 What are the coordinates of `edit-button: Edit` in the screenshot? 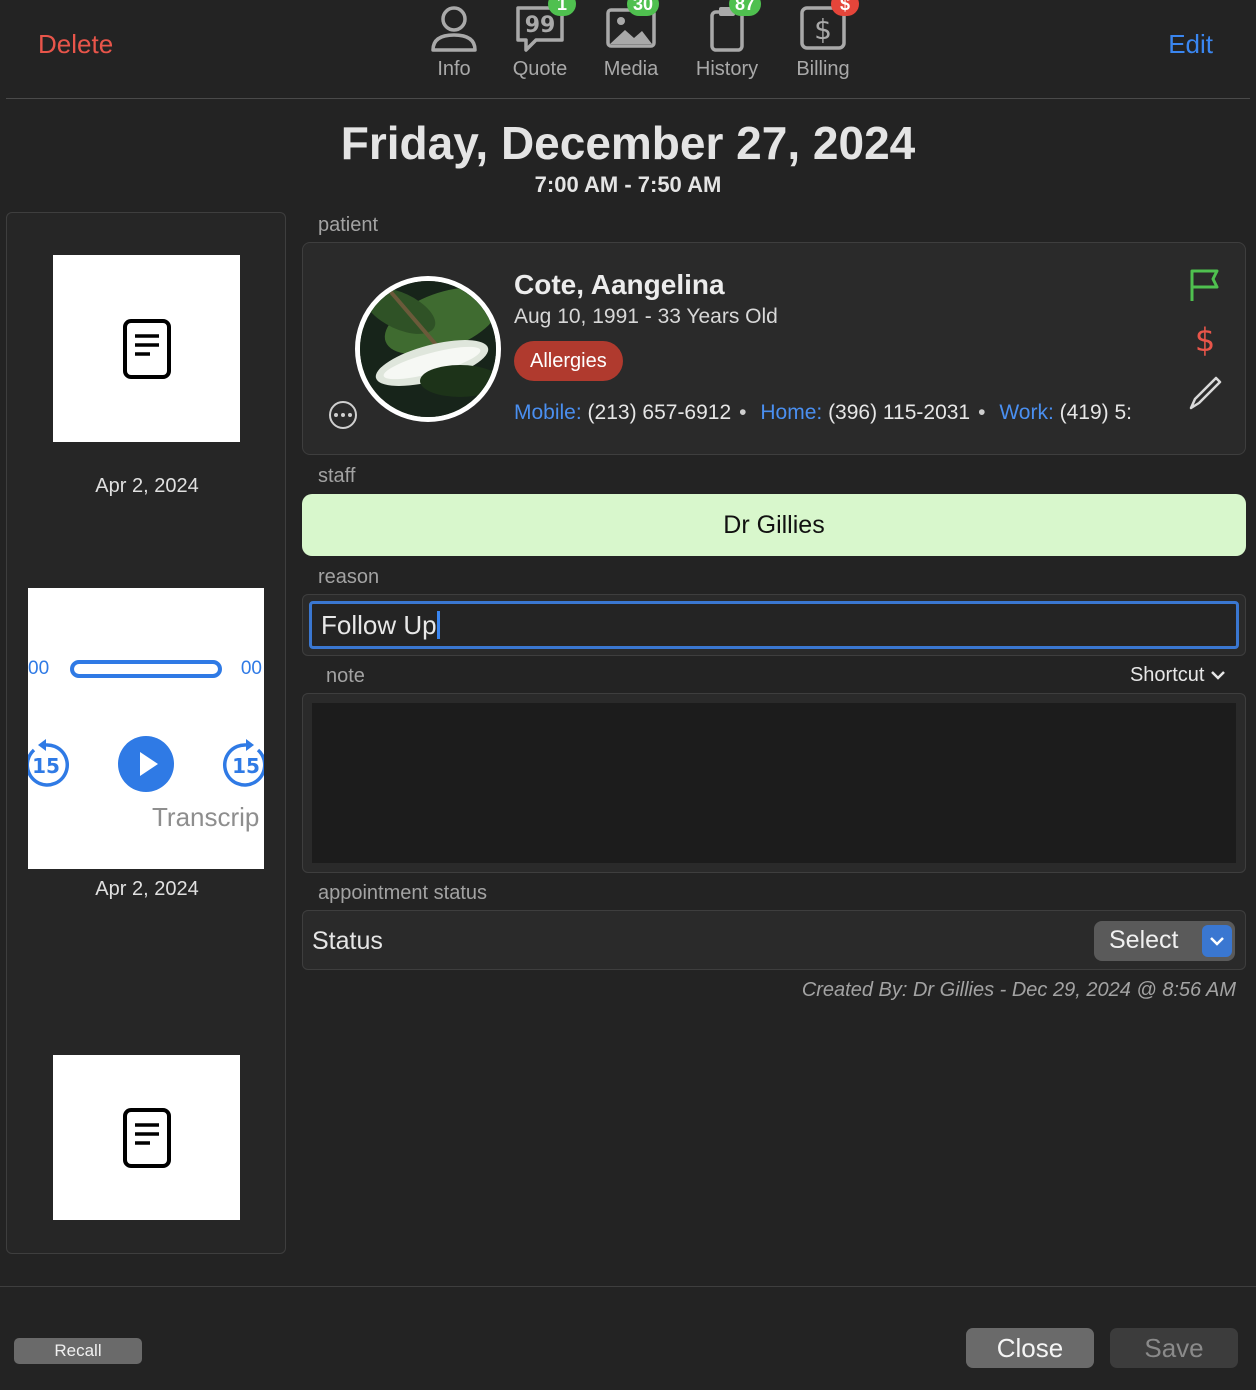 It's located at (1190, 44).